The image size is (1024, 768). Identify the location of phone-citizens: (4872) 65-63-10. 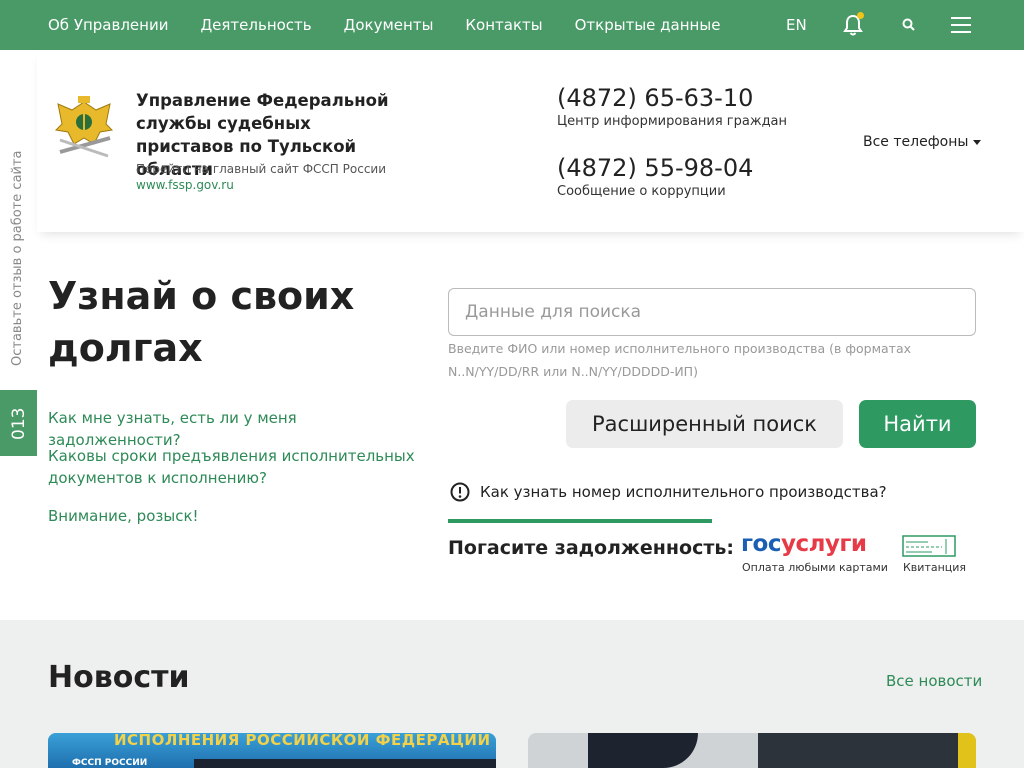
(655, 98).